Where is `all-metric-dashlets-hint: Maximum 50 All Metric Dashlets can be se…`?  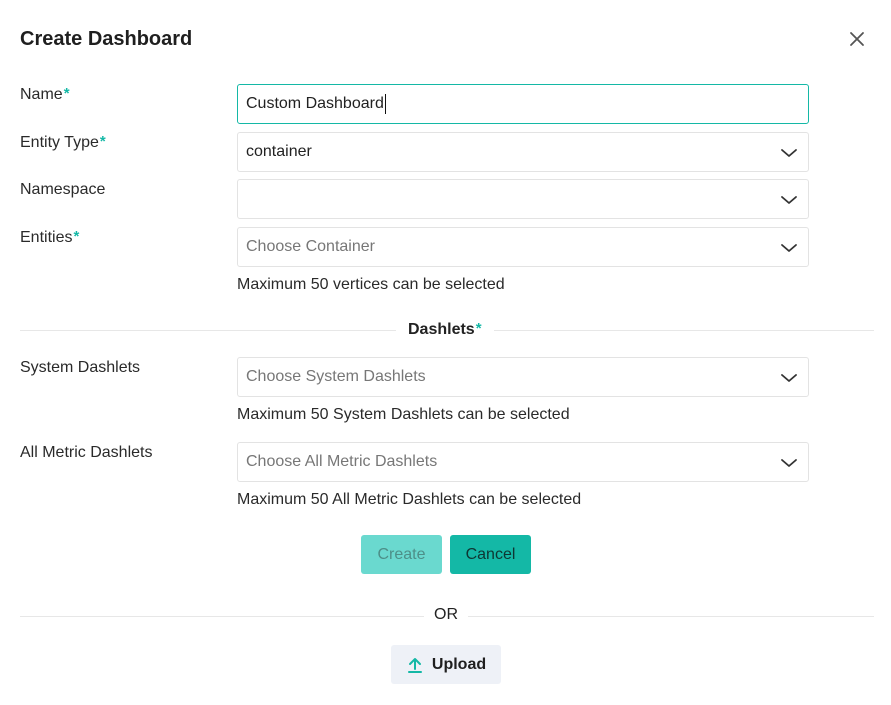 all-metric-dashlets-hint: Maximum 50 All Metric Dashlets can be se… is located at coordinates (409, 499).